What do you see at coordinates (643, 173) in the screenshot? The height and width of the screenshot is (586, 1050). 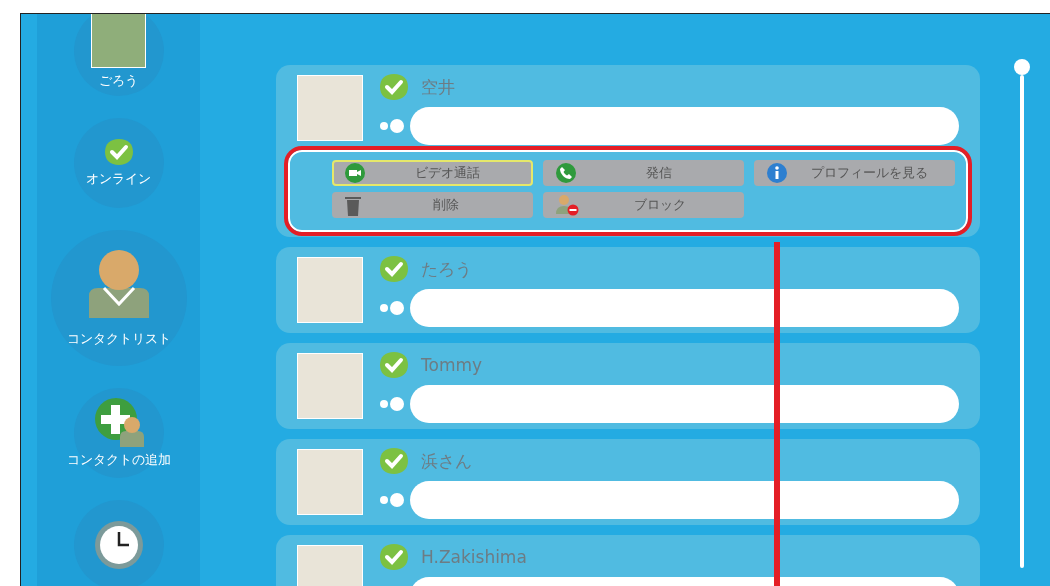 I see `action-button: 発信` at bounding box center [643, 173].